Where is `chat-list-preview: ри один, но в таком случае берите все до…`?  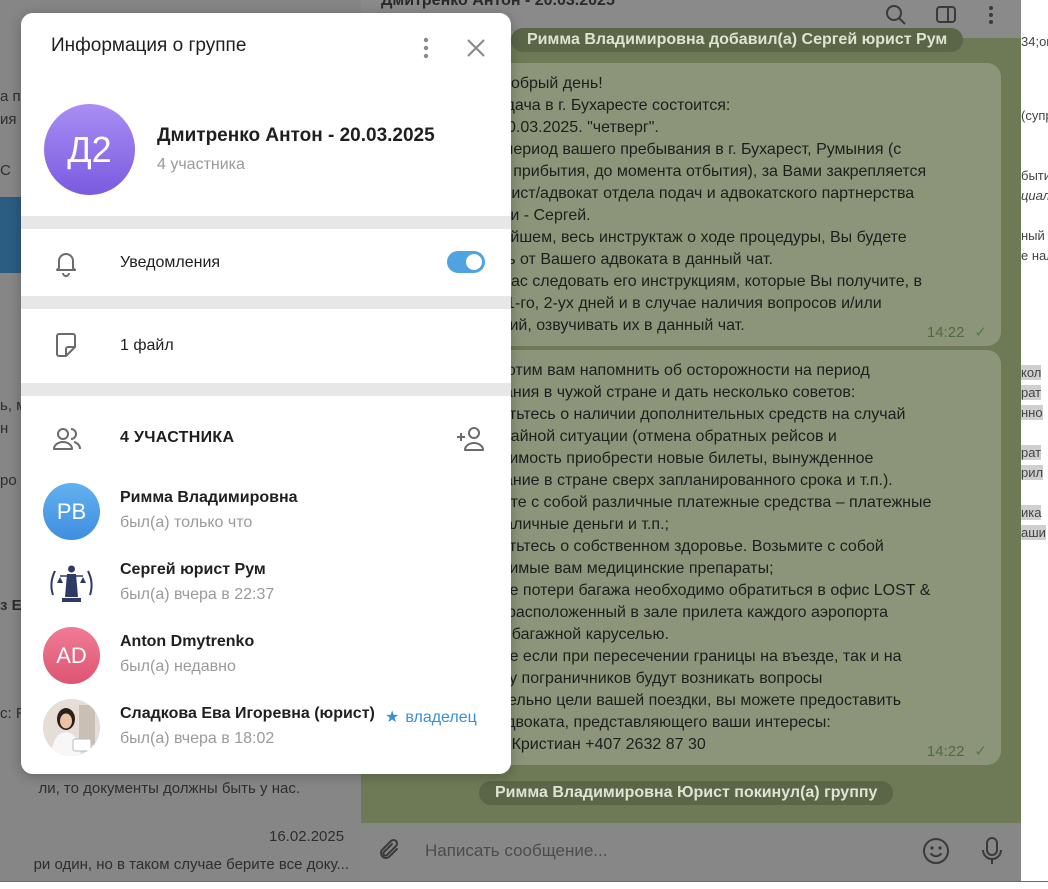
chat-list-preview: ри один, но в таком случае берите все до… is located at coordinates (191, 864).